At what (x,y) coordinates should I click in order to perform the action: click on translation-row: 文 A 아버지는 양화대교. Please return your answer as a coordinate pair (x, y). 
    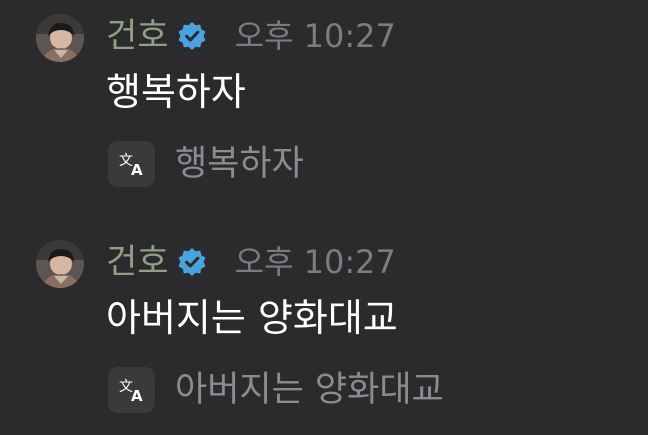
    Looking at the image, I should click on (276, 390).